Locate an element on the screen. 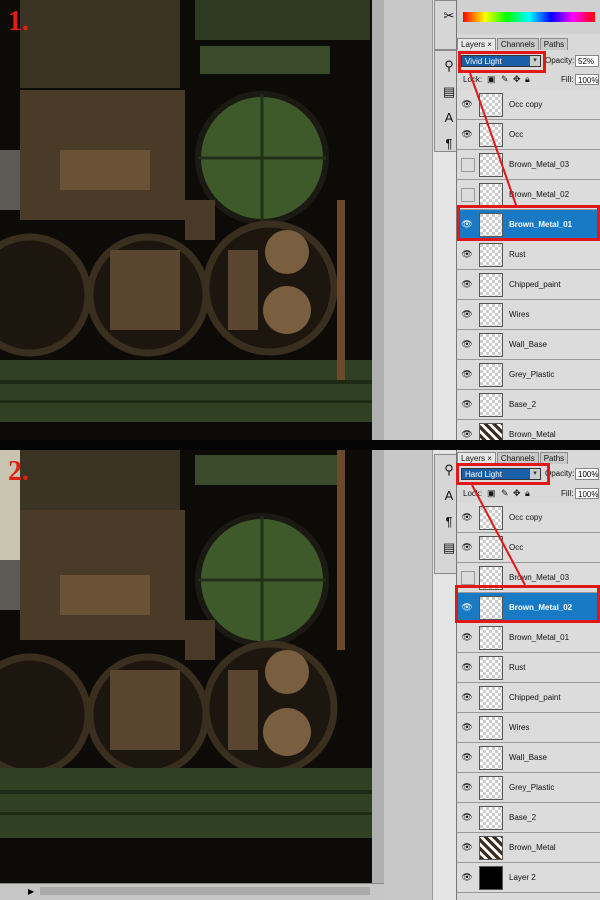  color-panel is located at coordinates (528, 17).